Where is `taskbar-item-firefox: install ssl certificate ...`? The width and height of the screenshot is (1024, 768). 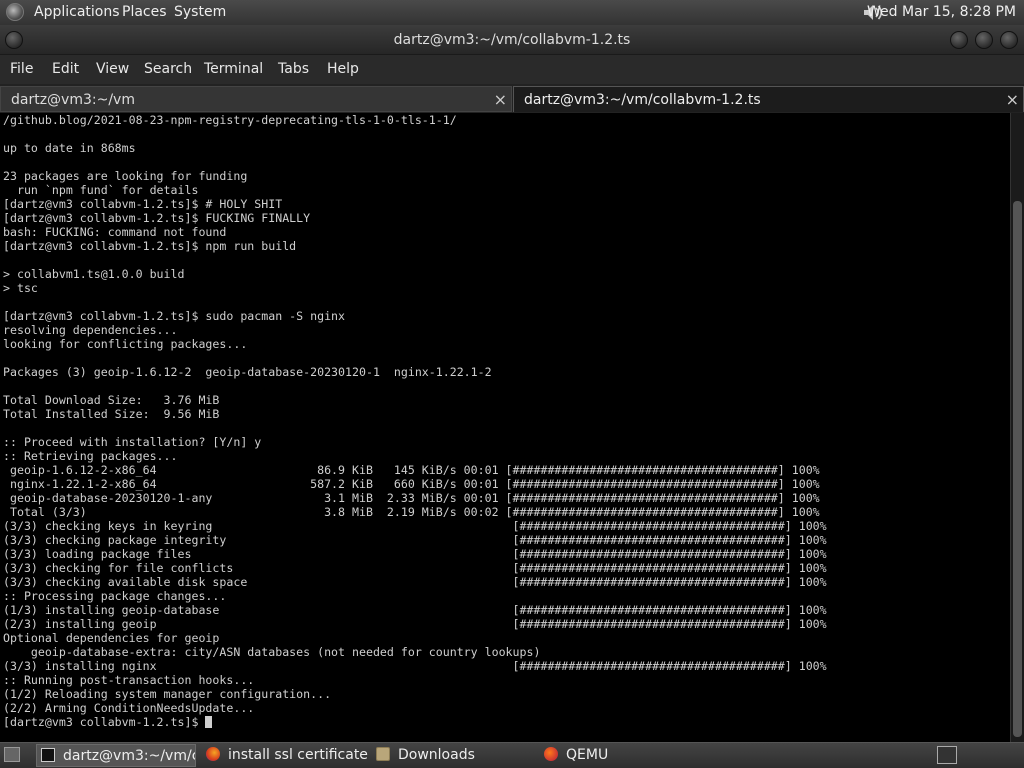
taskbar-item-firefox: install ssl certificate ... is located at coordinates (287, 755).